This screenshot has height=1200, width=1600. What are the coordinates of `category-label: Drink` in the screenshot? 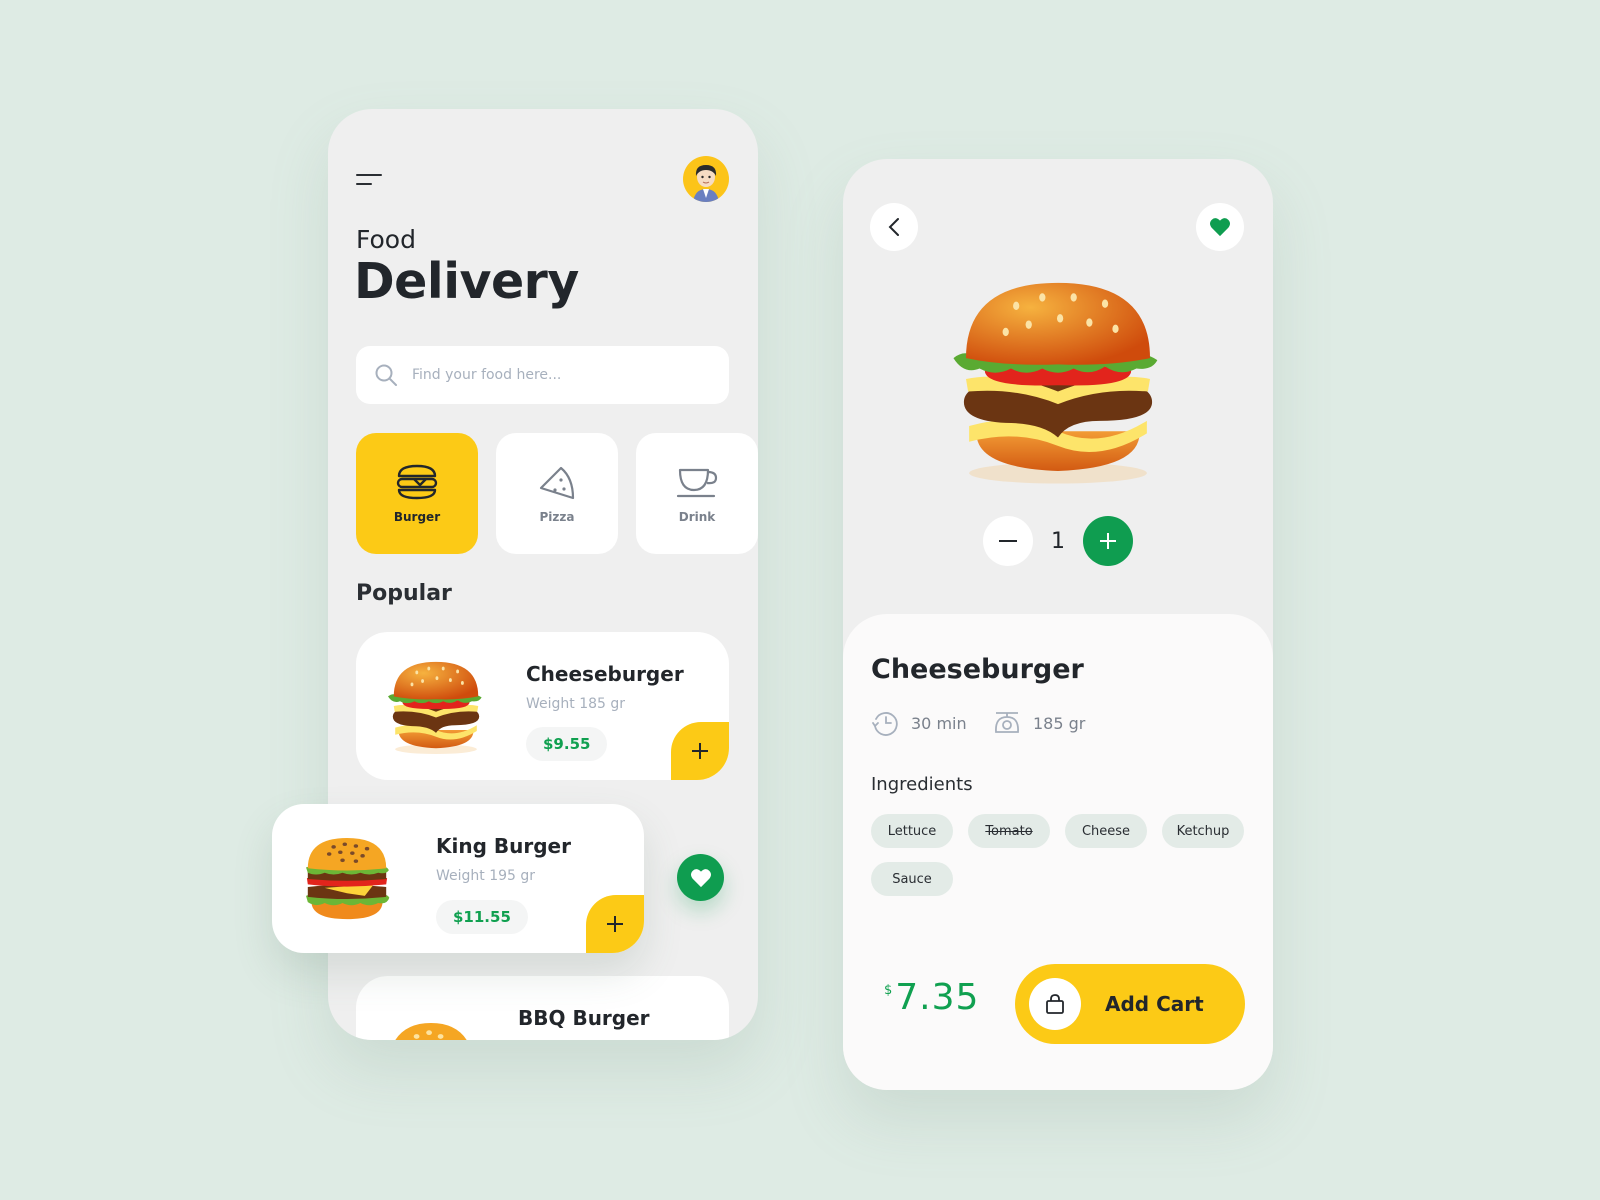 It's located at (697, 516).